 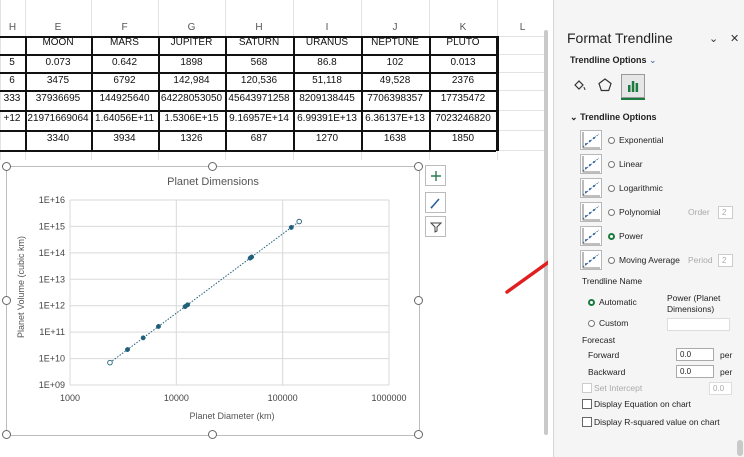 What do you see at coordinates (191, 119) in the screenshot?
I see `table-cell: 1.5306E+15` at bounding box center [191, 119].